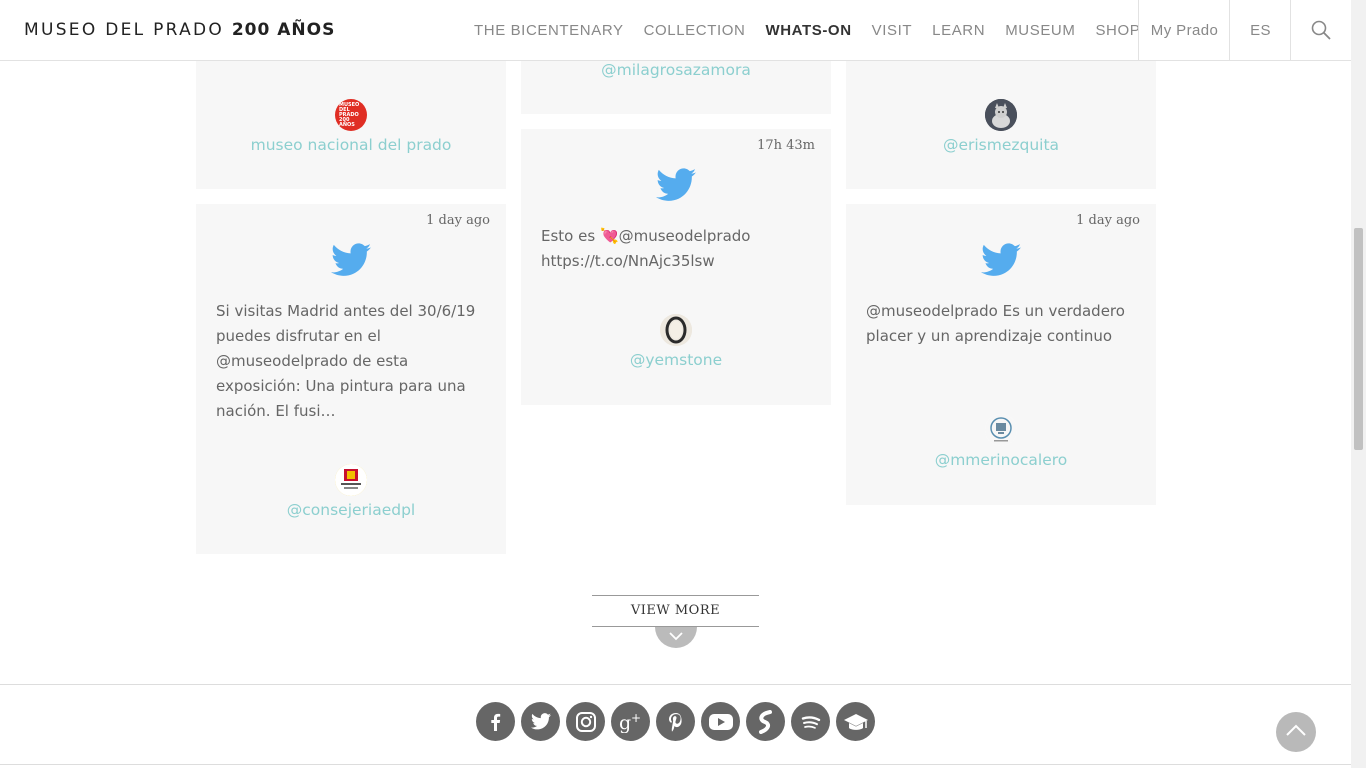  I want to click on search-button, so click(1320, 30).